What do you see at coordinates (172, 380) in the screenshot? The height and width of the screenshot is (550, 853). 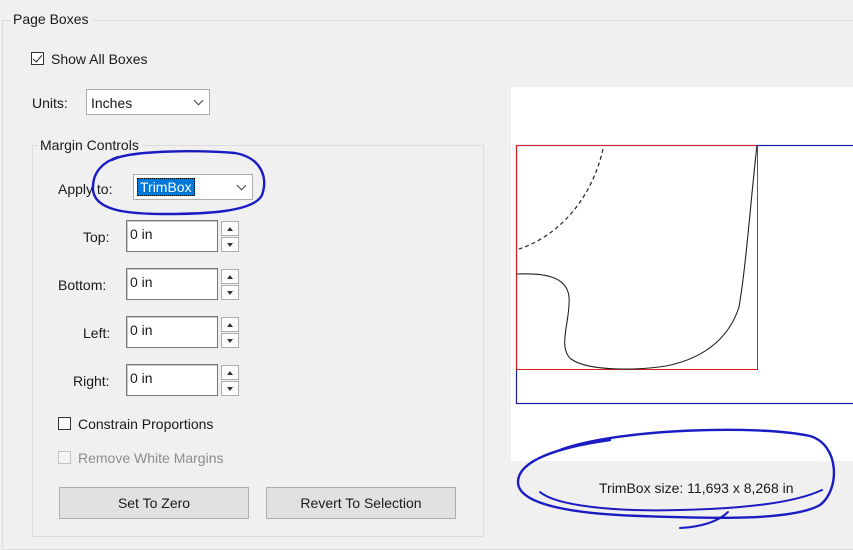 I see `right-input: 0 in` at bounding box center [172, 380].